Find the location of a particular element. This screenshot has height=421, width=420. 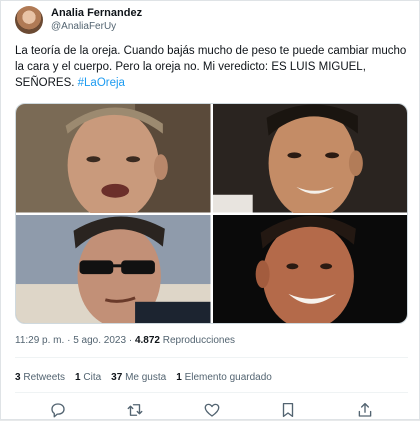

bookmark-icon is located at coordinates (288, 410).